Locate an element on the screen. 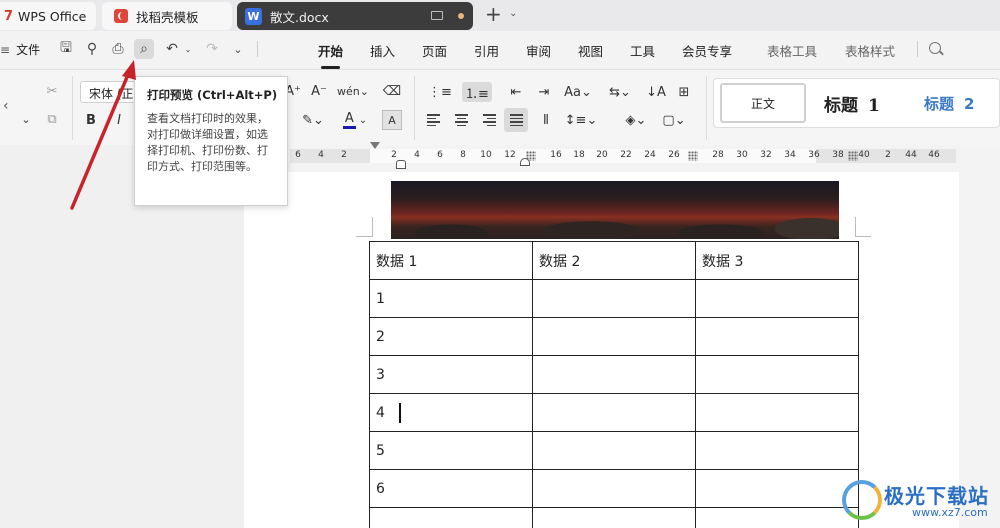  chevron-down-icon: ⌄ is located at coordinates (513, 13).